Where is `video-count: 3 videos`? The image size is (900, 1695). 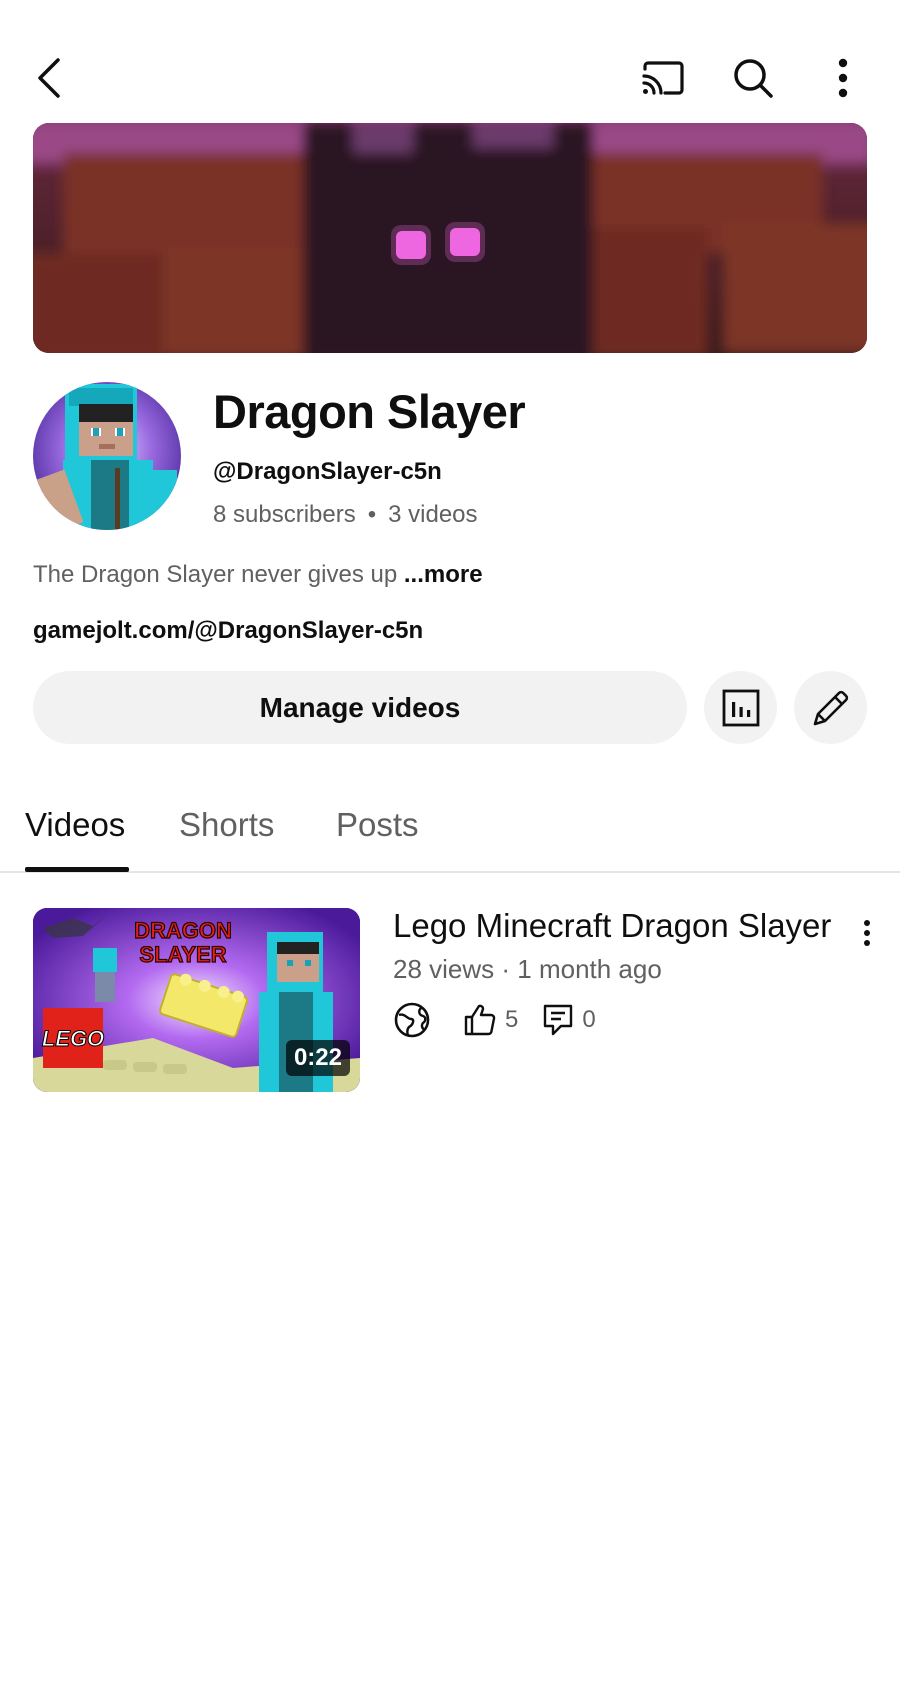 video-count: 3 videos is located at coordinates (433, 514).